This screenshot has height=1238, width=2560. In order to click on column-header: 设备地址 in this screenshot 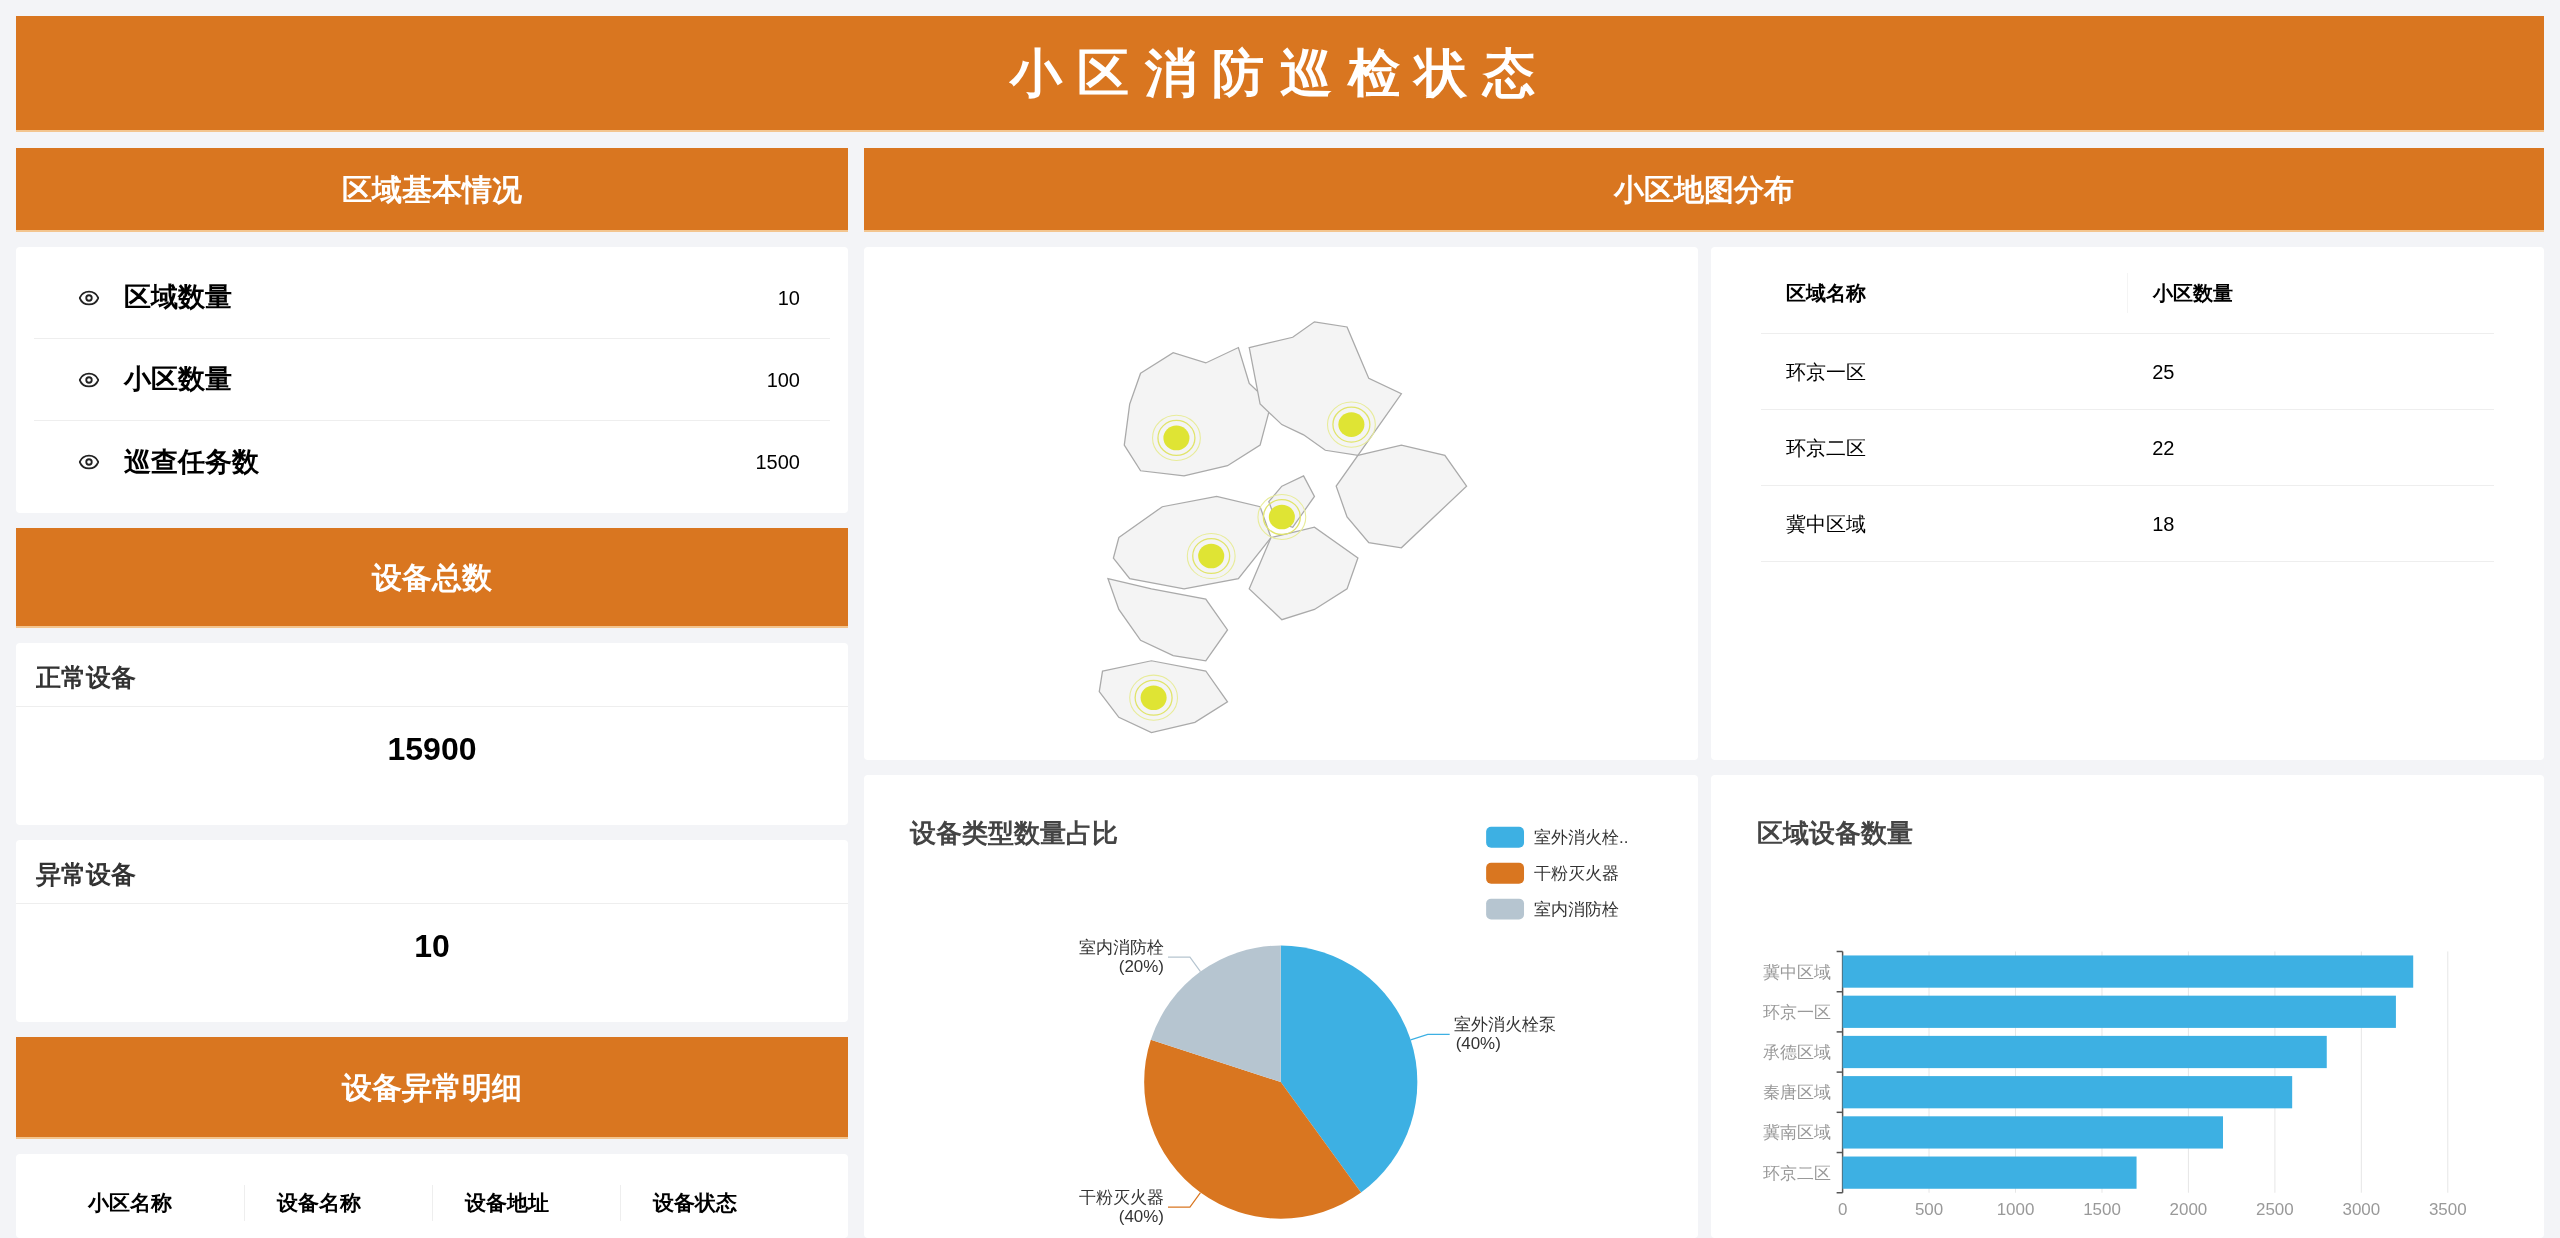, I will do `click(507, 1203)`.